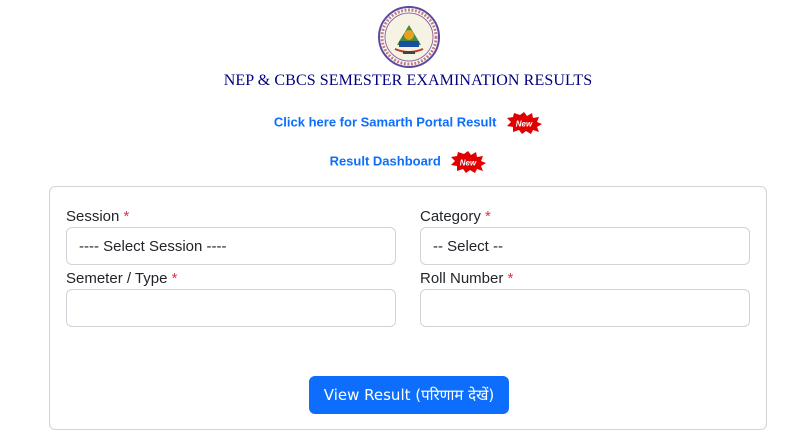 This screenshot has width=801, height=442. Describe the element at coordinates (408, 80) in the screenshot. I see `page-title: NEP & CBCS SEMESTER EXAMINATION RESULTS` at that location.